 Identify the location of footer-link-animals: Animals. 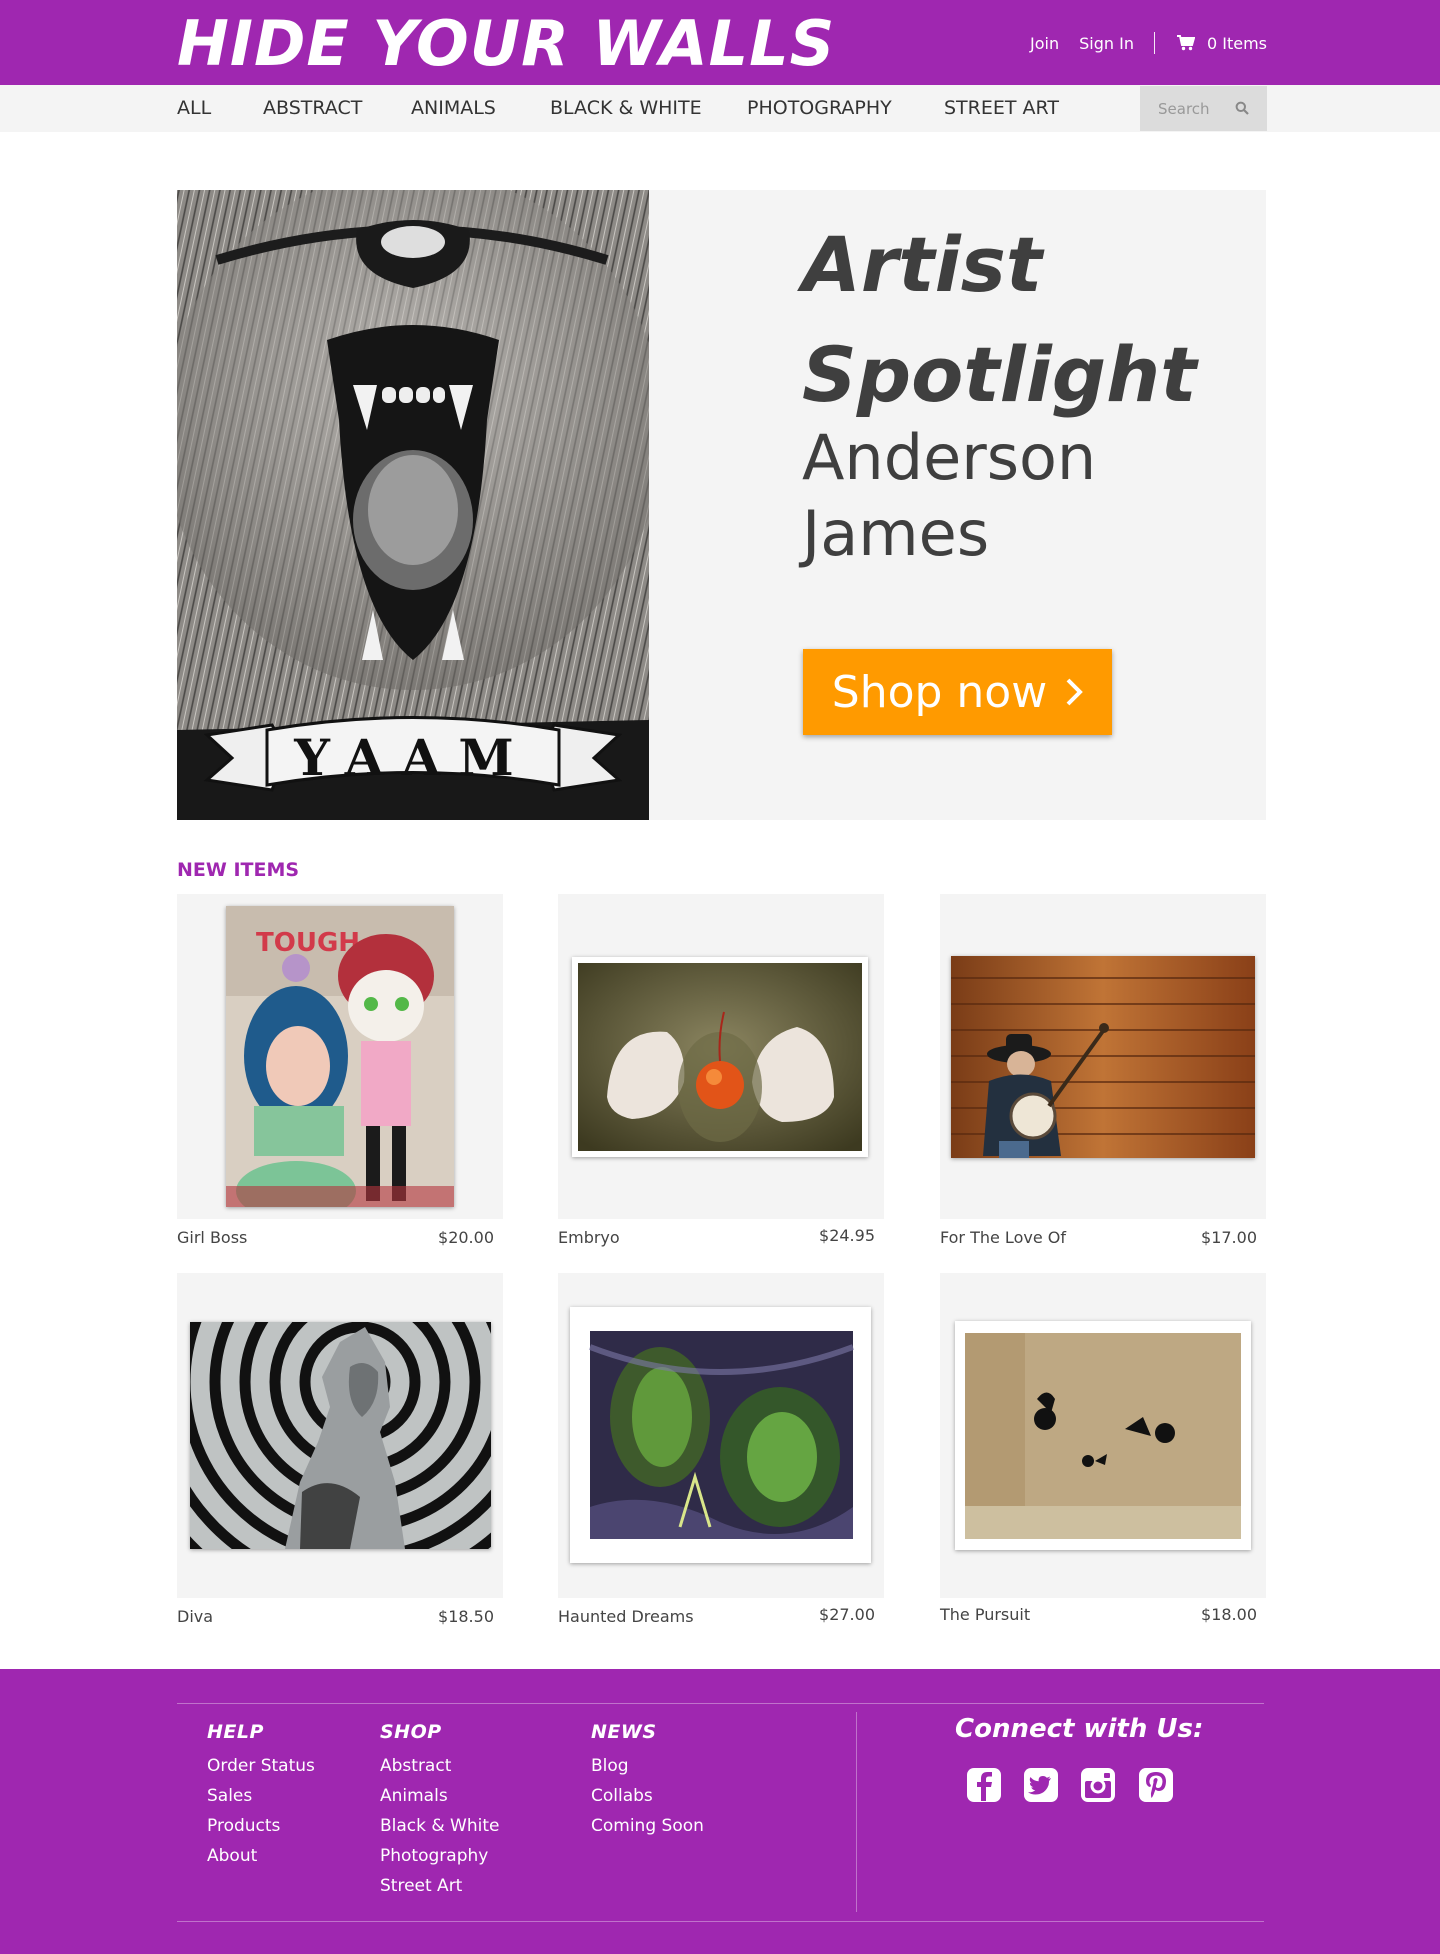
(440, 1796).